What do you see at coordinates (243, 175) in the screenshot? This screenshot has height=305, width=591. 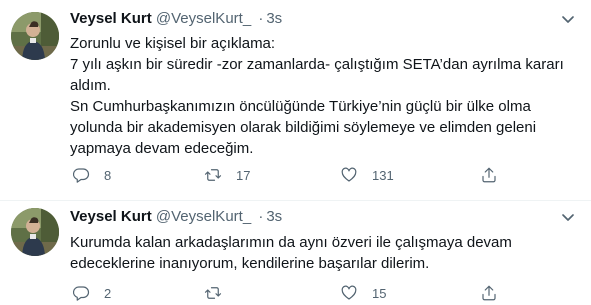 I see `retweet-count: 17` at bounding box center [243, 175].